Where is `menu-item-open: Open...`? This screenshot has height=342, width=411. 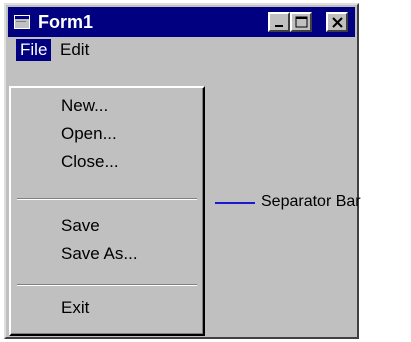
menu-item-open: Open... is located at coordinates (89, 134).